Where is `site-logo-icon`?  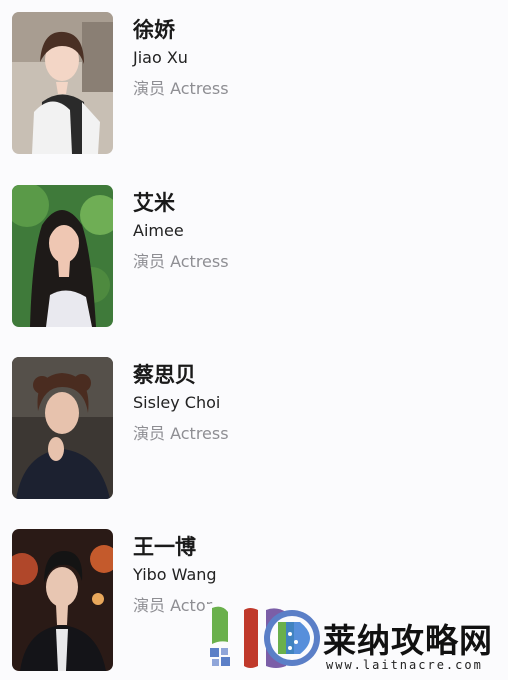 site-logo-icon is located at coordinates (264, 639).